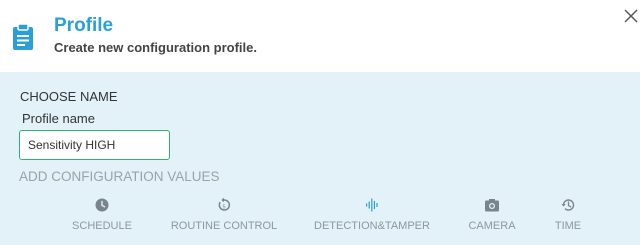  I want to click on page-subtitle: Create new configuration profile., so click(155, 47).